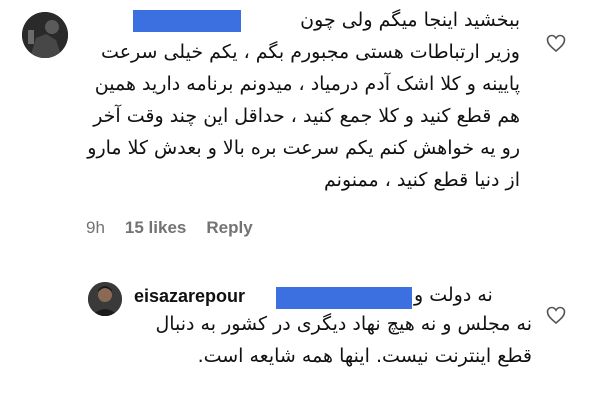 The width and height of the screenshot is (600, 400). Describe the element at coordinates (95, 227) in the screenshot. I see `comment-time: 9h` at that location.